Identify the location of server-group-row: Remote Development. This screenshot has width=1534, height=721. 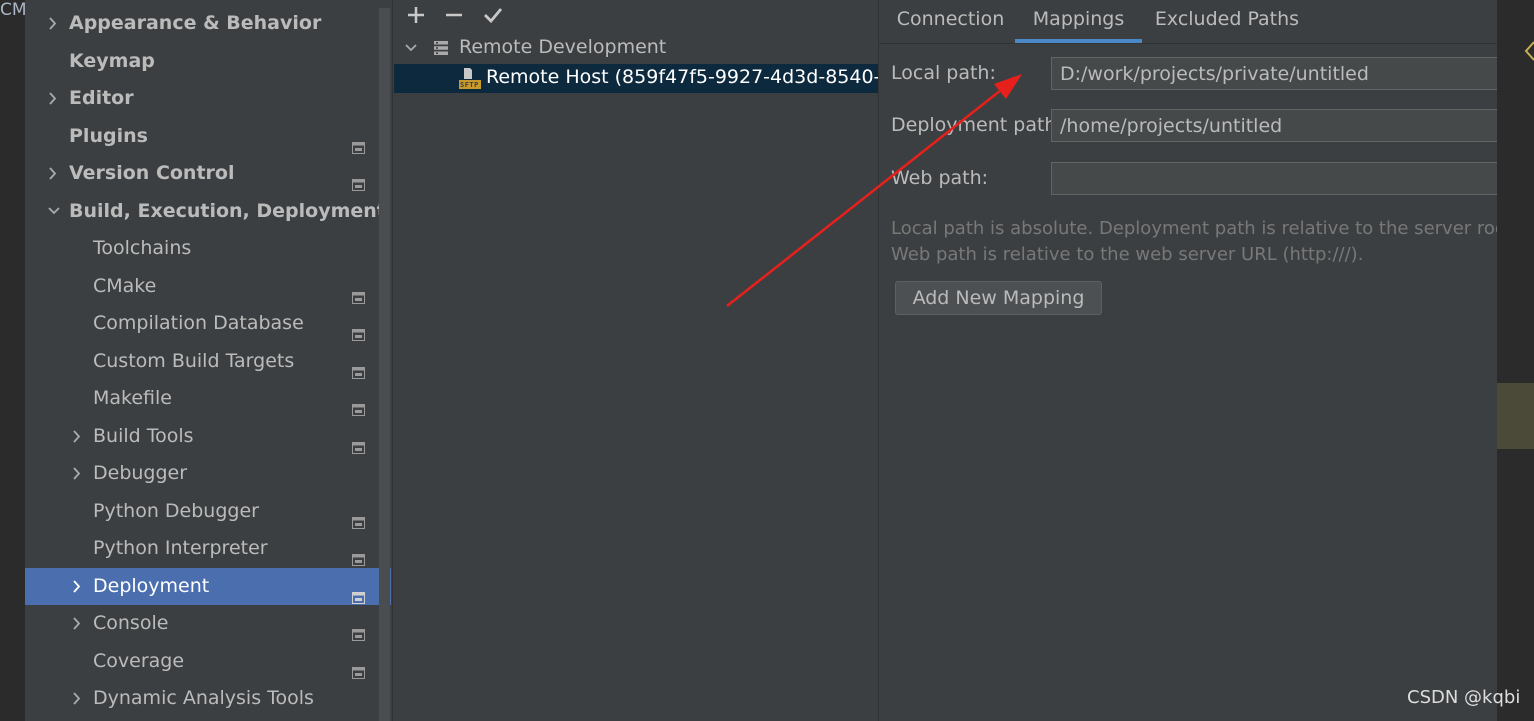
(635, 48).